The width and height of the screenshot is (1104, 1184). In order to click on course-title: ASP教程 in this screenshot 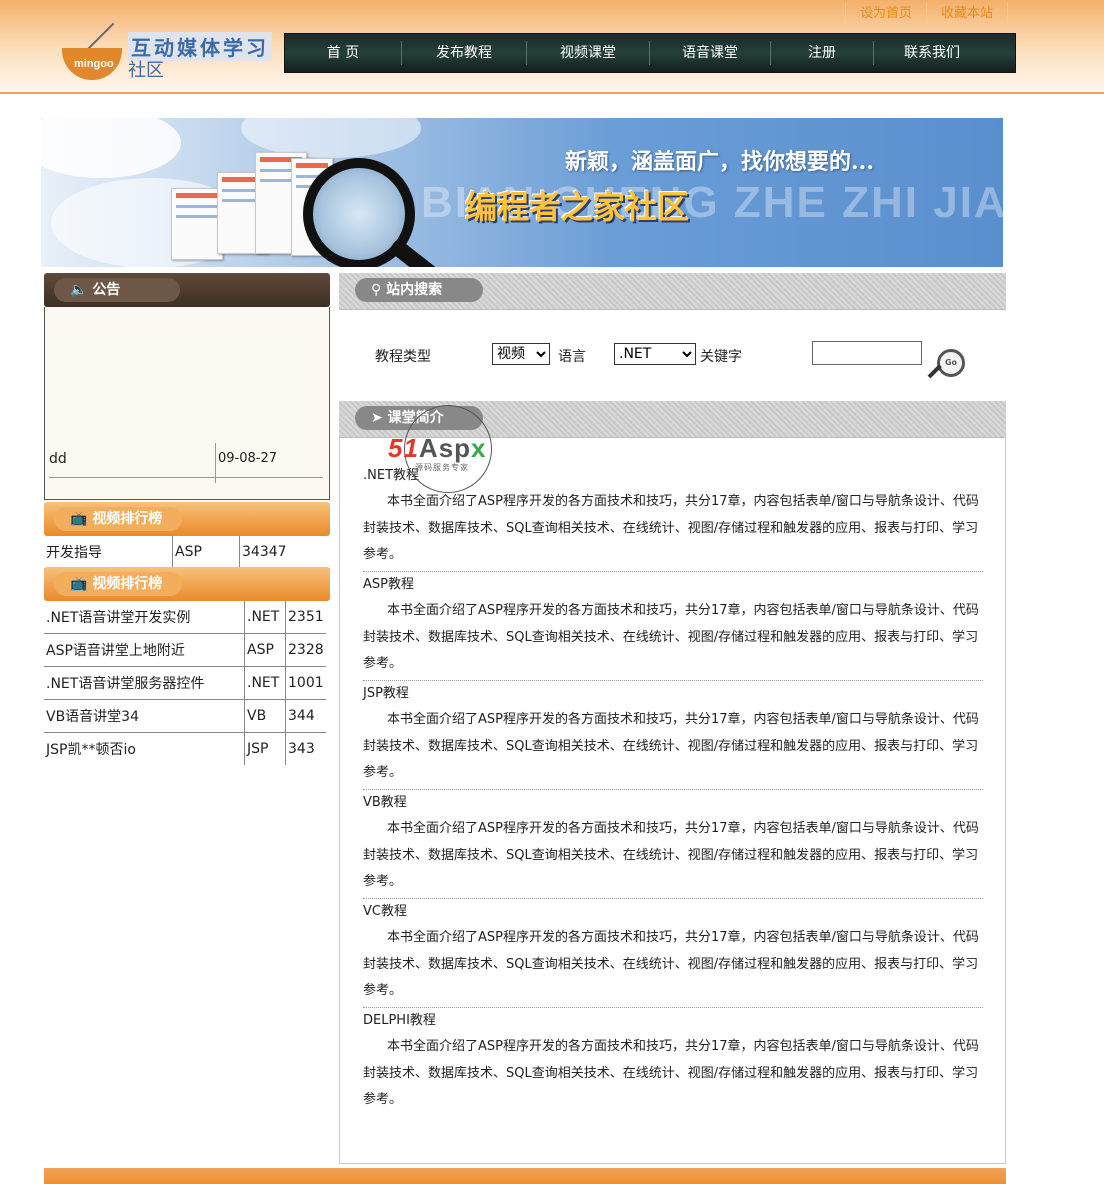, I will do `click(673, 585)`.